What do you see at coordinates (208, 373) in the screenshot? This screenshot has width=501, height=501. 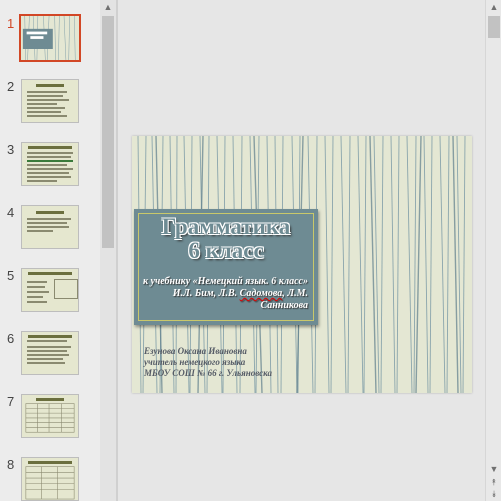 I see `author-school: МБОУ СОШ № 66 г. Ульяновска` at bounding box center [208, 373].